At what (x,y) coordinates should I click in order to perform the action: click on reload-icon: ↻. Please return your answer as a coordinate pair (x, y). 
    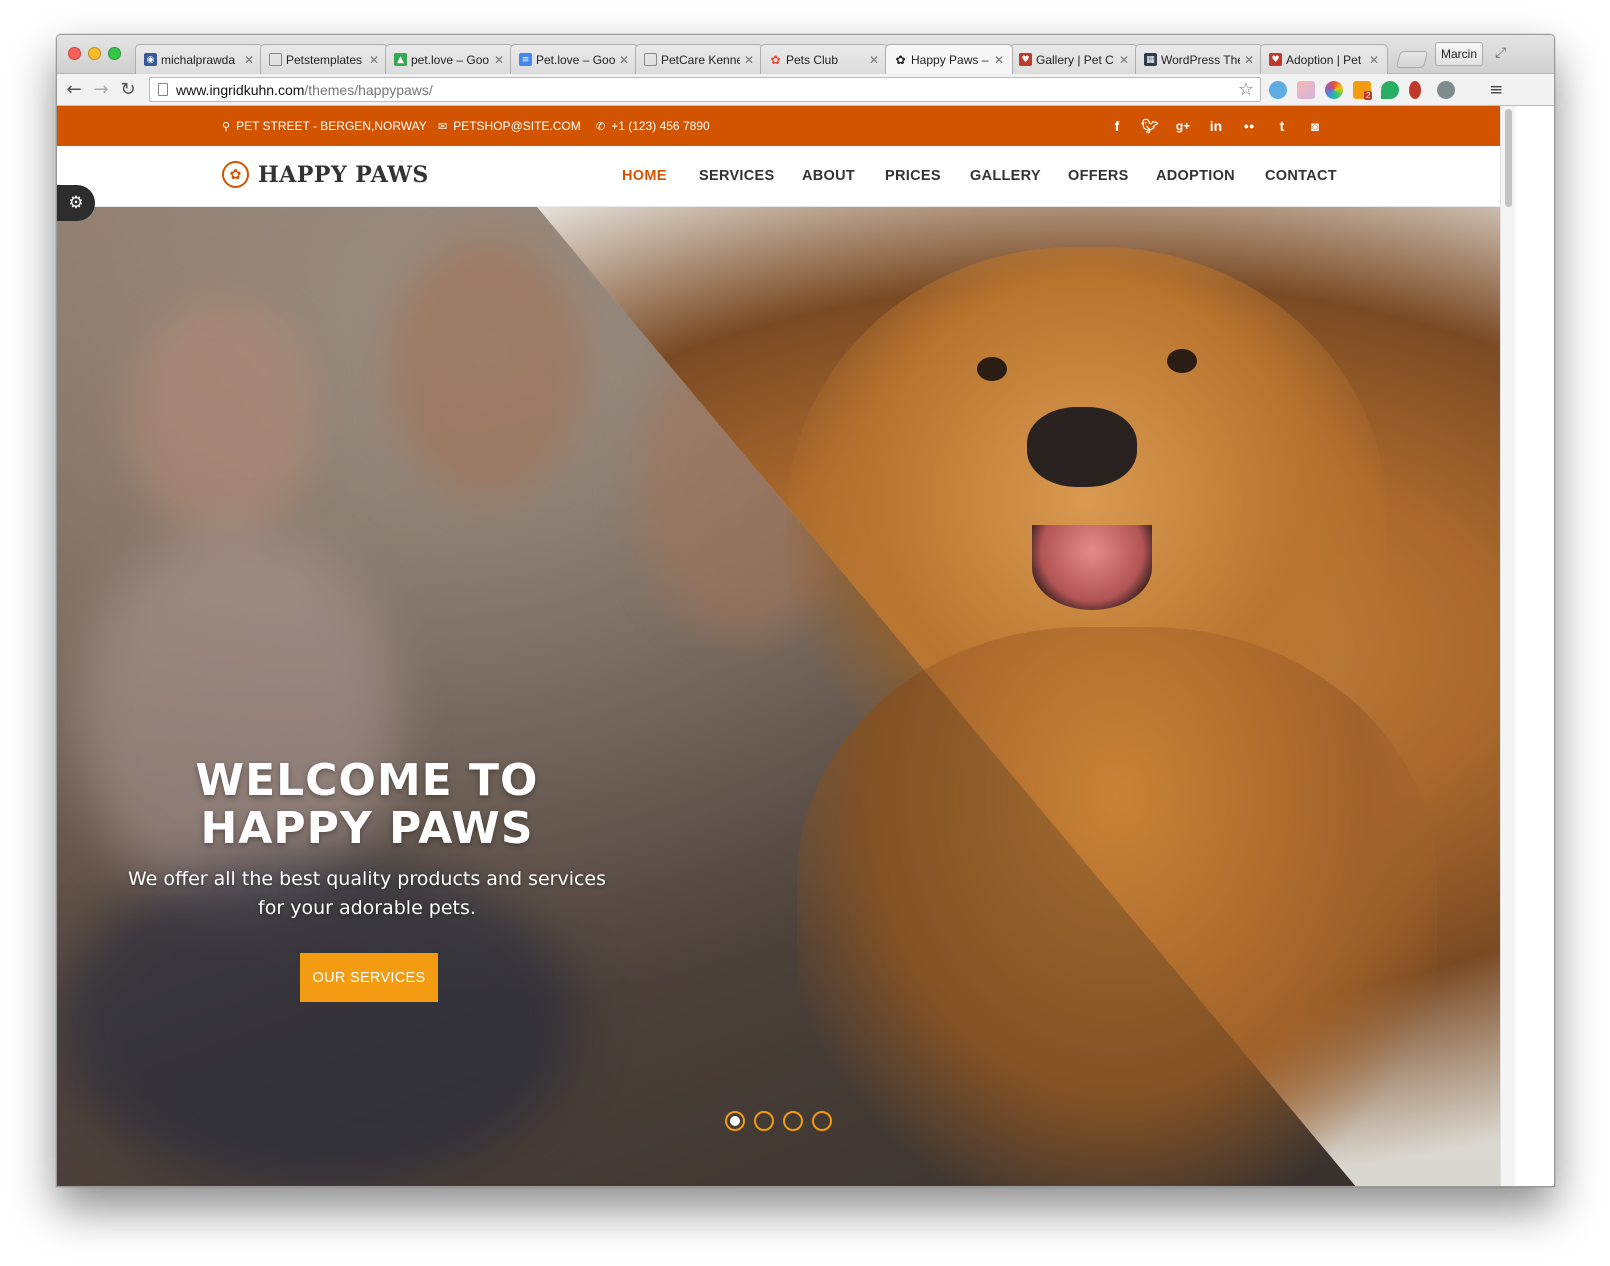
    Looking at the image, I should click on (128, 89).